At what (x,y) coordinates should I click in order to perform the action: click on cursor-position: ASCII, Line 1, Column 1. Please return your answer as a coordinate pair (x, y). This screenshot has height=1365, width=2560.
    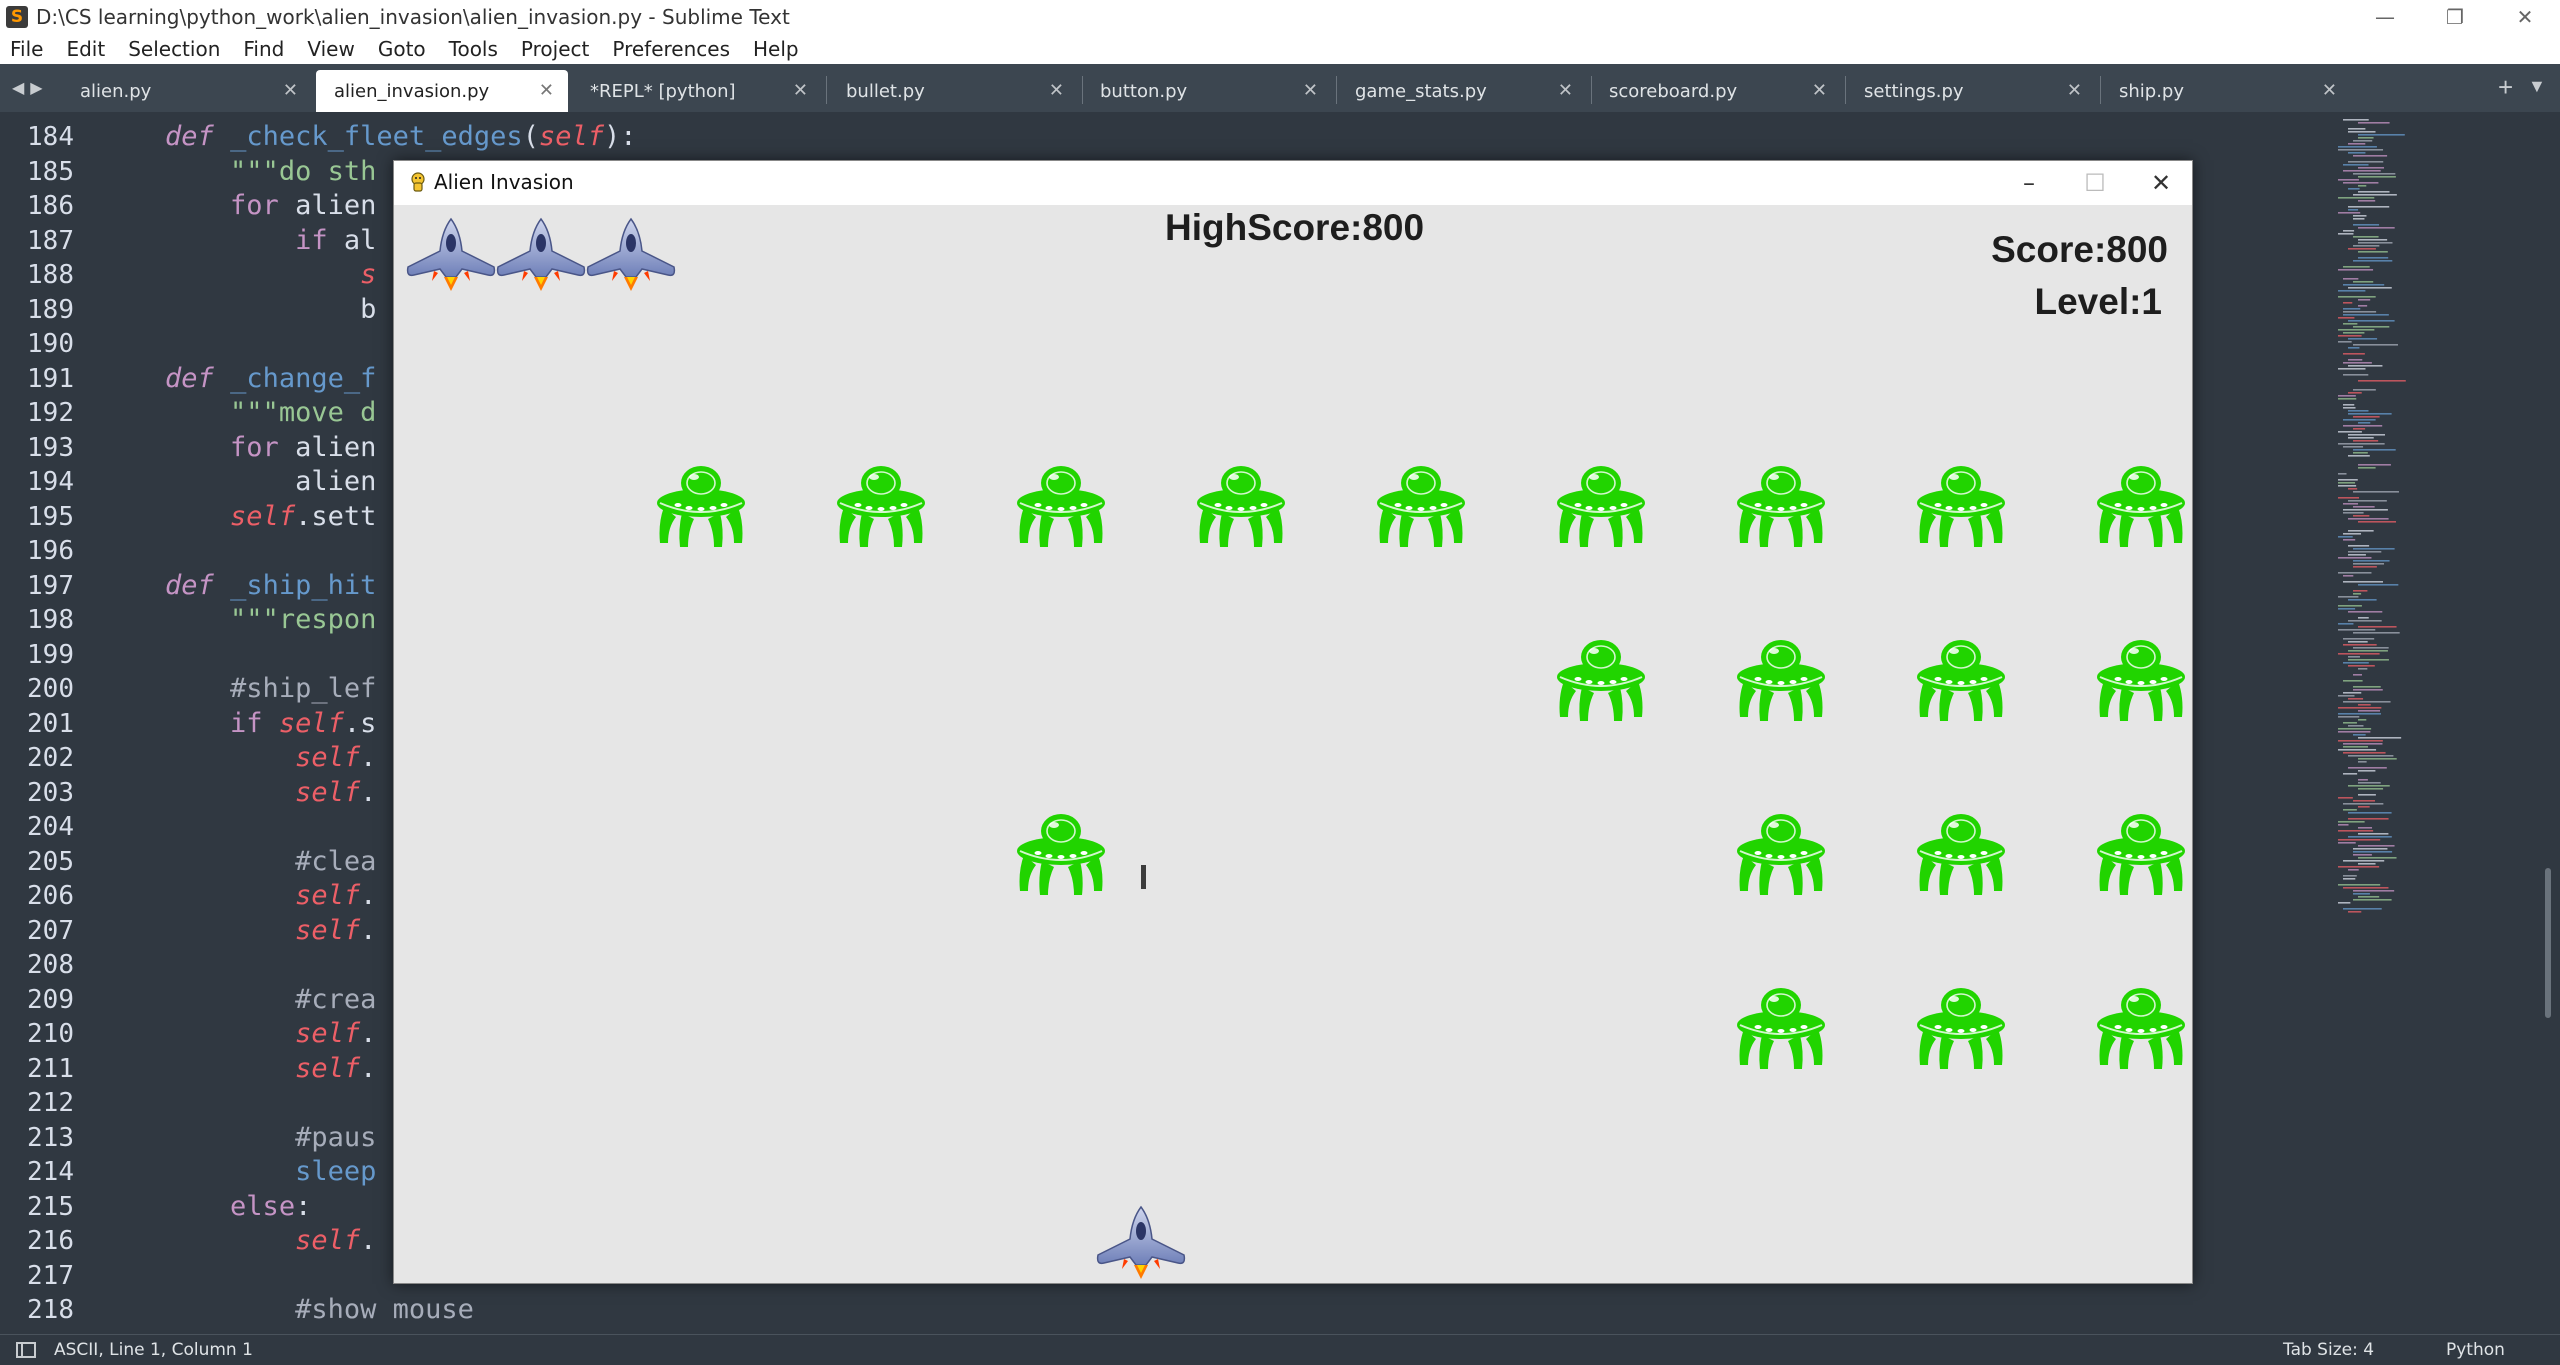
    Looking at the image, I should click on (153, 1350).